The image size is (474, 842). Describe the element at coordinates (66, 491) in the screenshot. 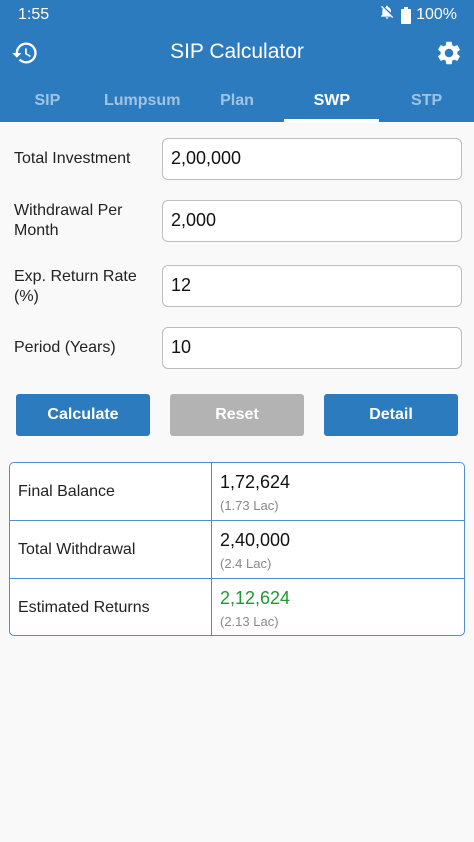

I see `final-balance-label: Final Balance` at that location.